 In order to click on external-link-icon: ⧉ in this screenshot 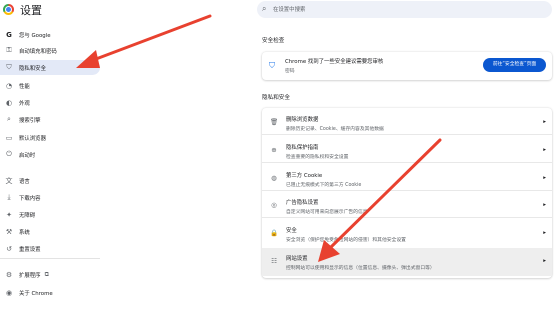, I will do `click(46, 274)`.